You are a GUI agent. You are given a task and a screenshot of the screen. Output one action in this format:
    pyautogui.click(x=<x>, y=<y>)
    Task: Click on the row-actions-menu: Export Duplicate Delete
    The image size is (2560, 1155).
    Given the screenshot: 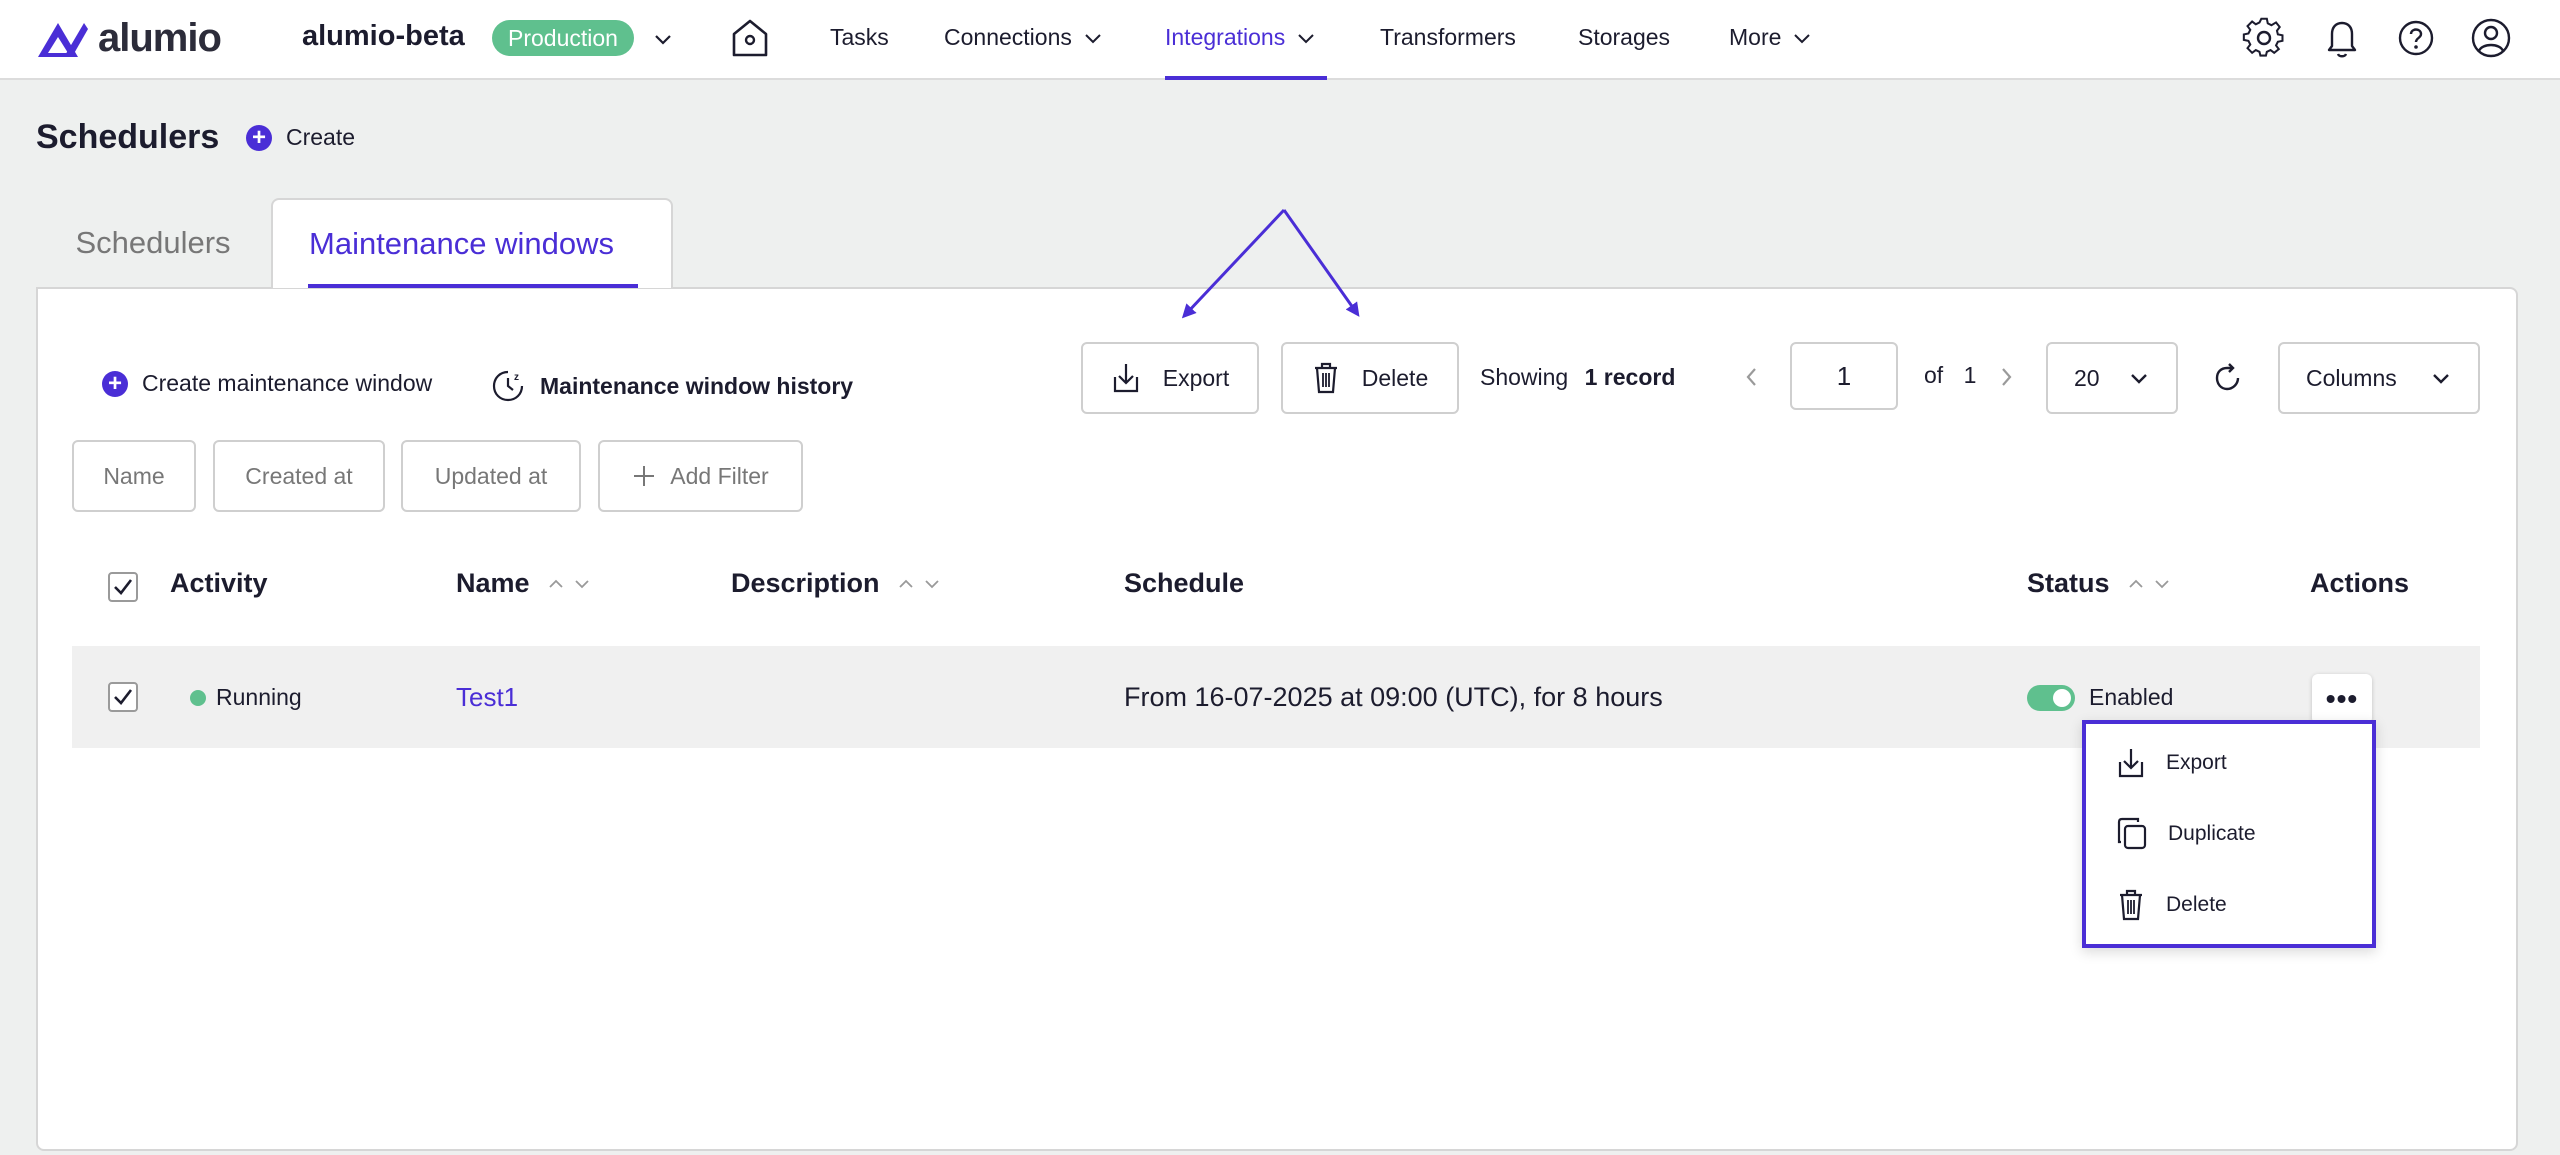 What is the action you would take?
    pyautogui.click(x=2229, y=834)
    